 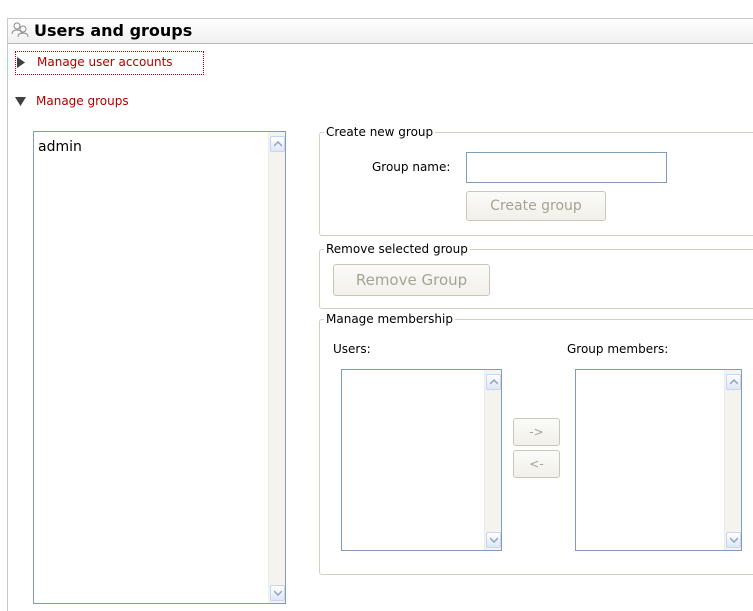 What do you see at coordinates (536, 464) in the screenshot?
I see `remove-member-button: <-` at bounding box center [536, 464].